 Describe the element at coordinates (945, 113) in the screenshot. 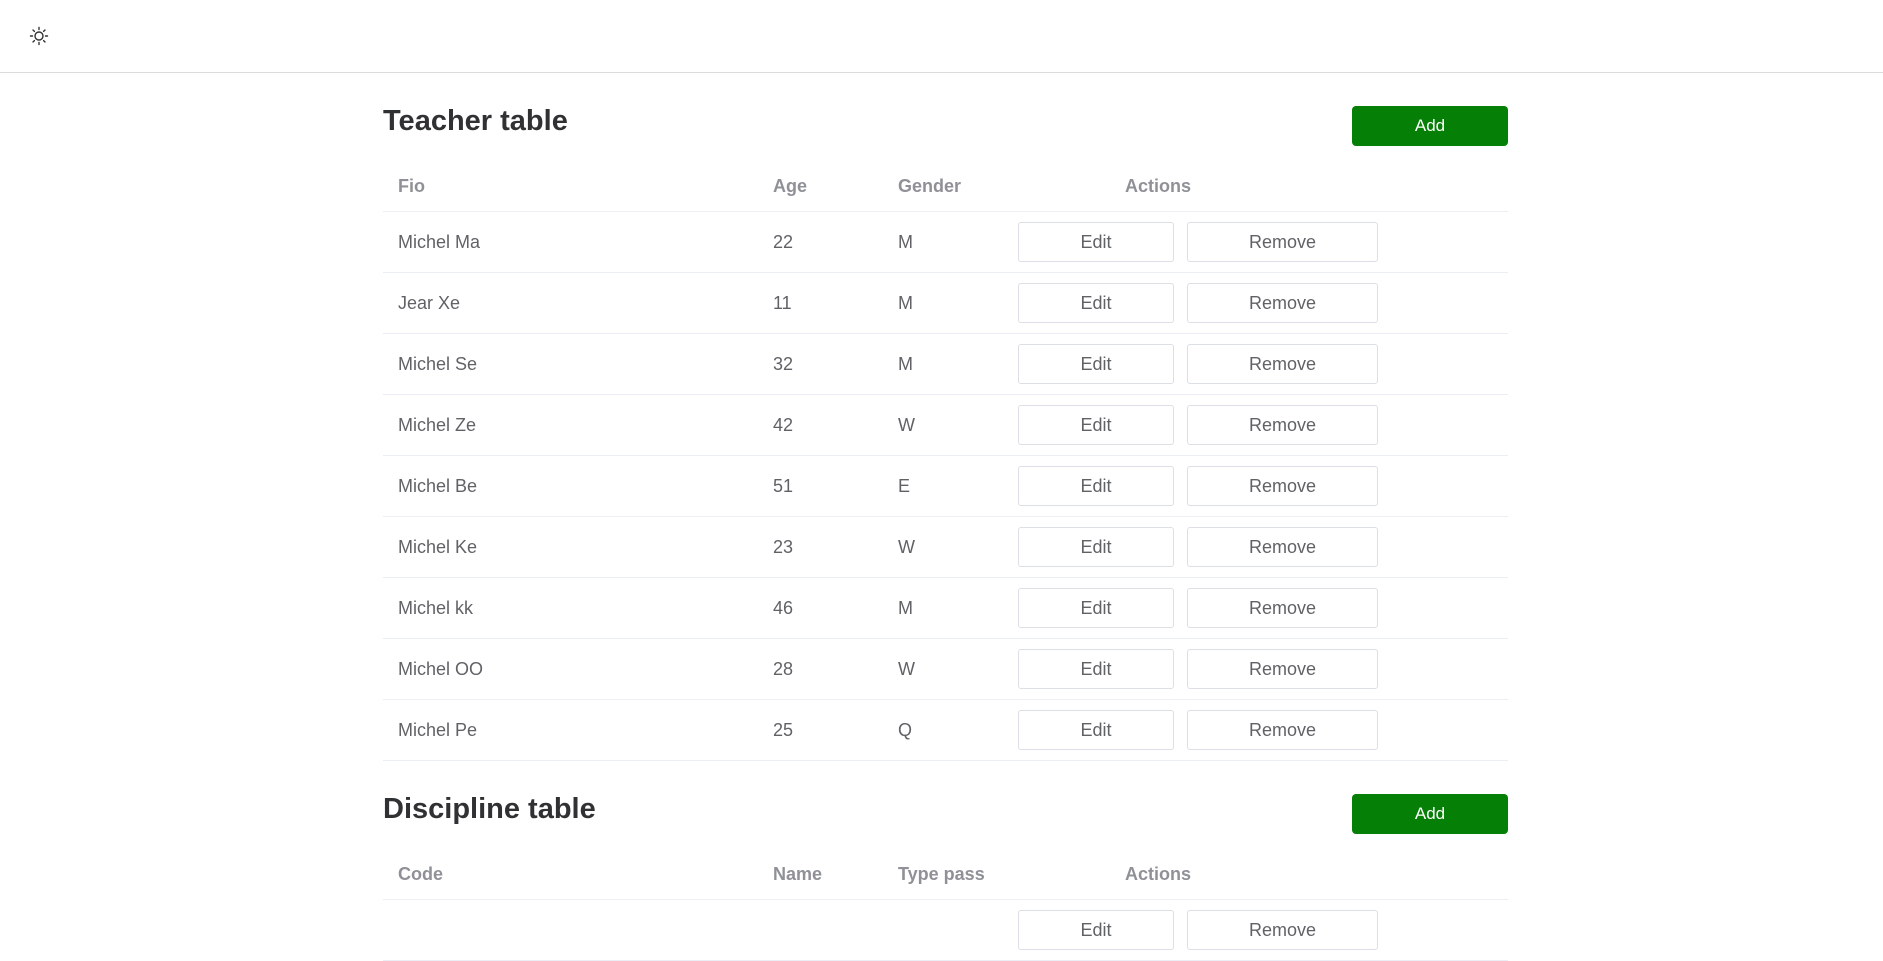

I see `teacher-section-header: Teacher table Add` at that location.